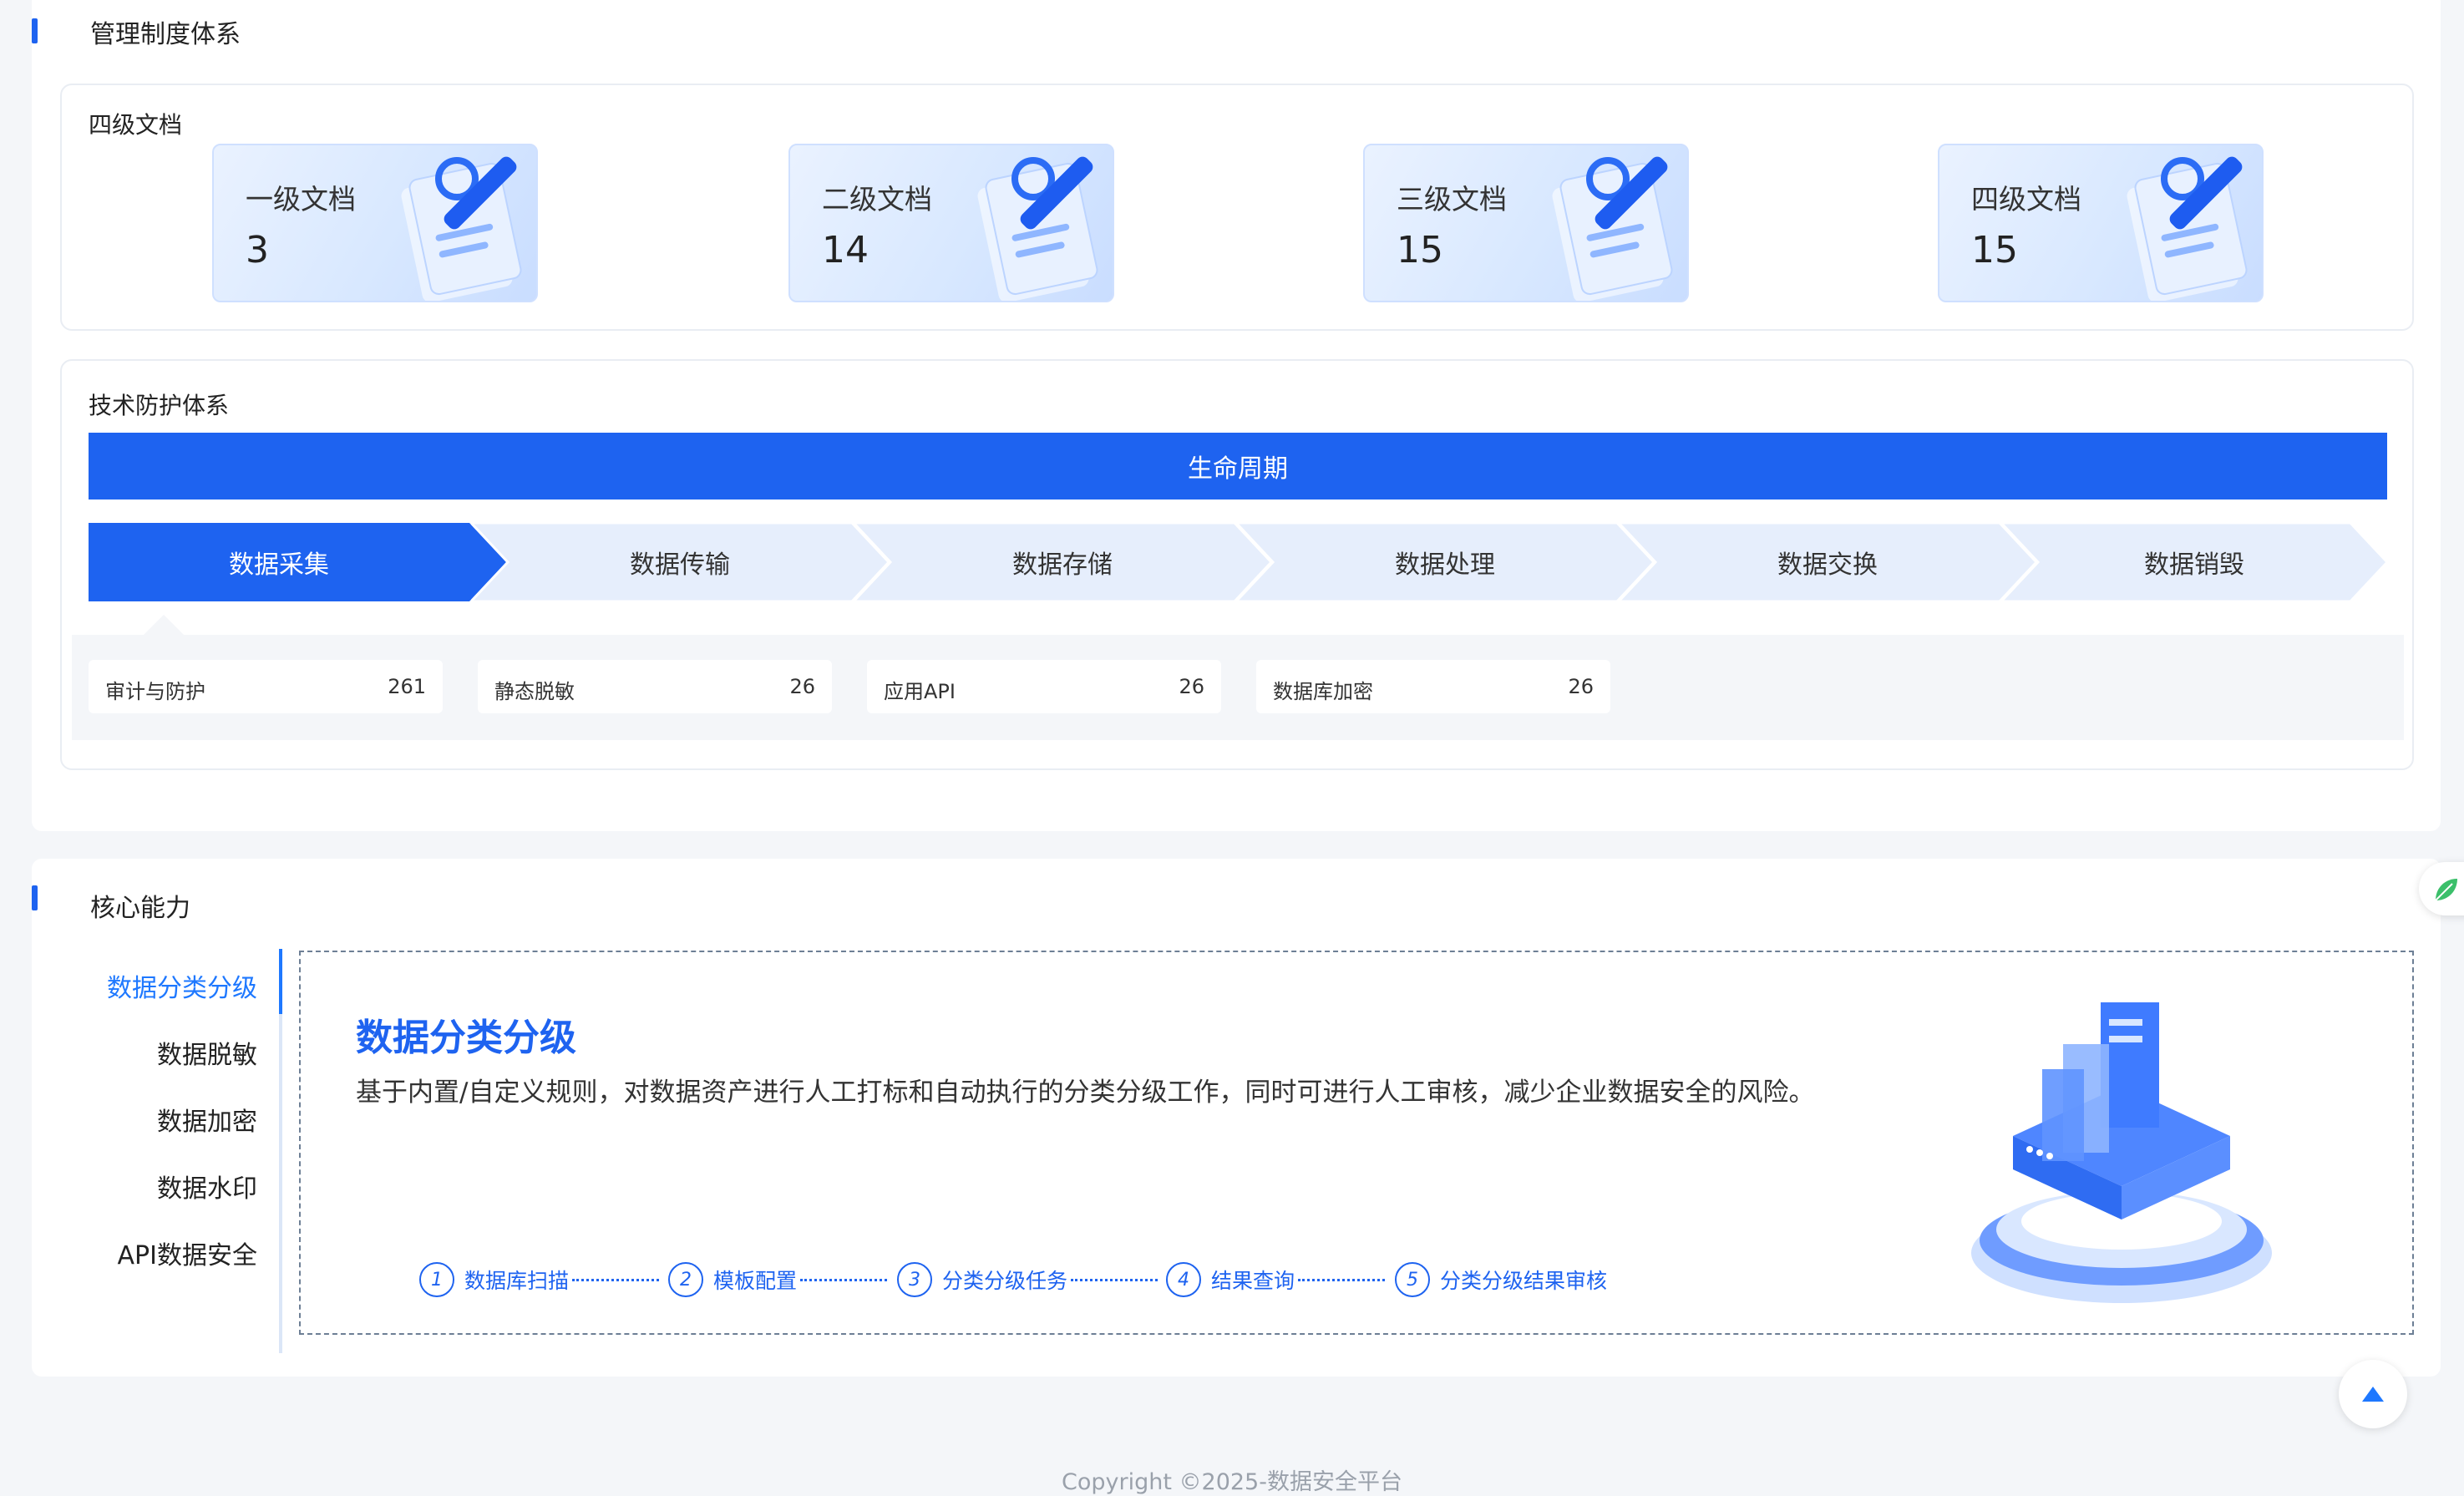 Image resolution: width=2464 pixels, height=1496 pixels. I want to click on metric-card: 数据库加密 26, so click(1433, 686).